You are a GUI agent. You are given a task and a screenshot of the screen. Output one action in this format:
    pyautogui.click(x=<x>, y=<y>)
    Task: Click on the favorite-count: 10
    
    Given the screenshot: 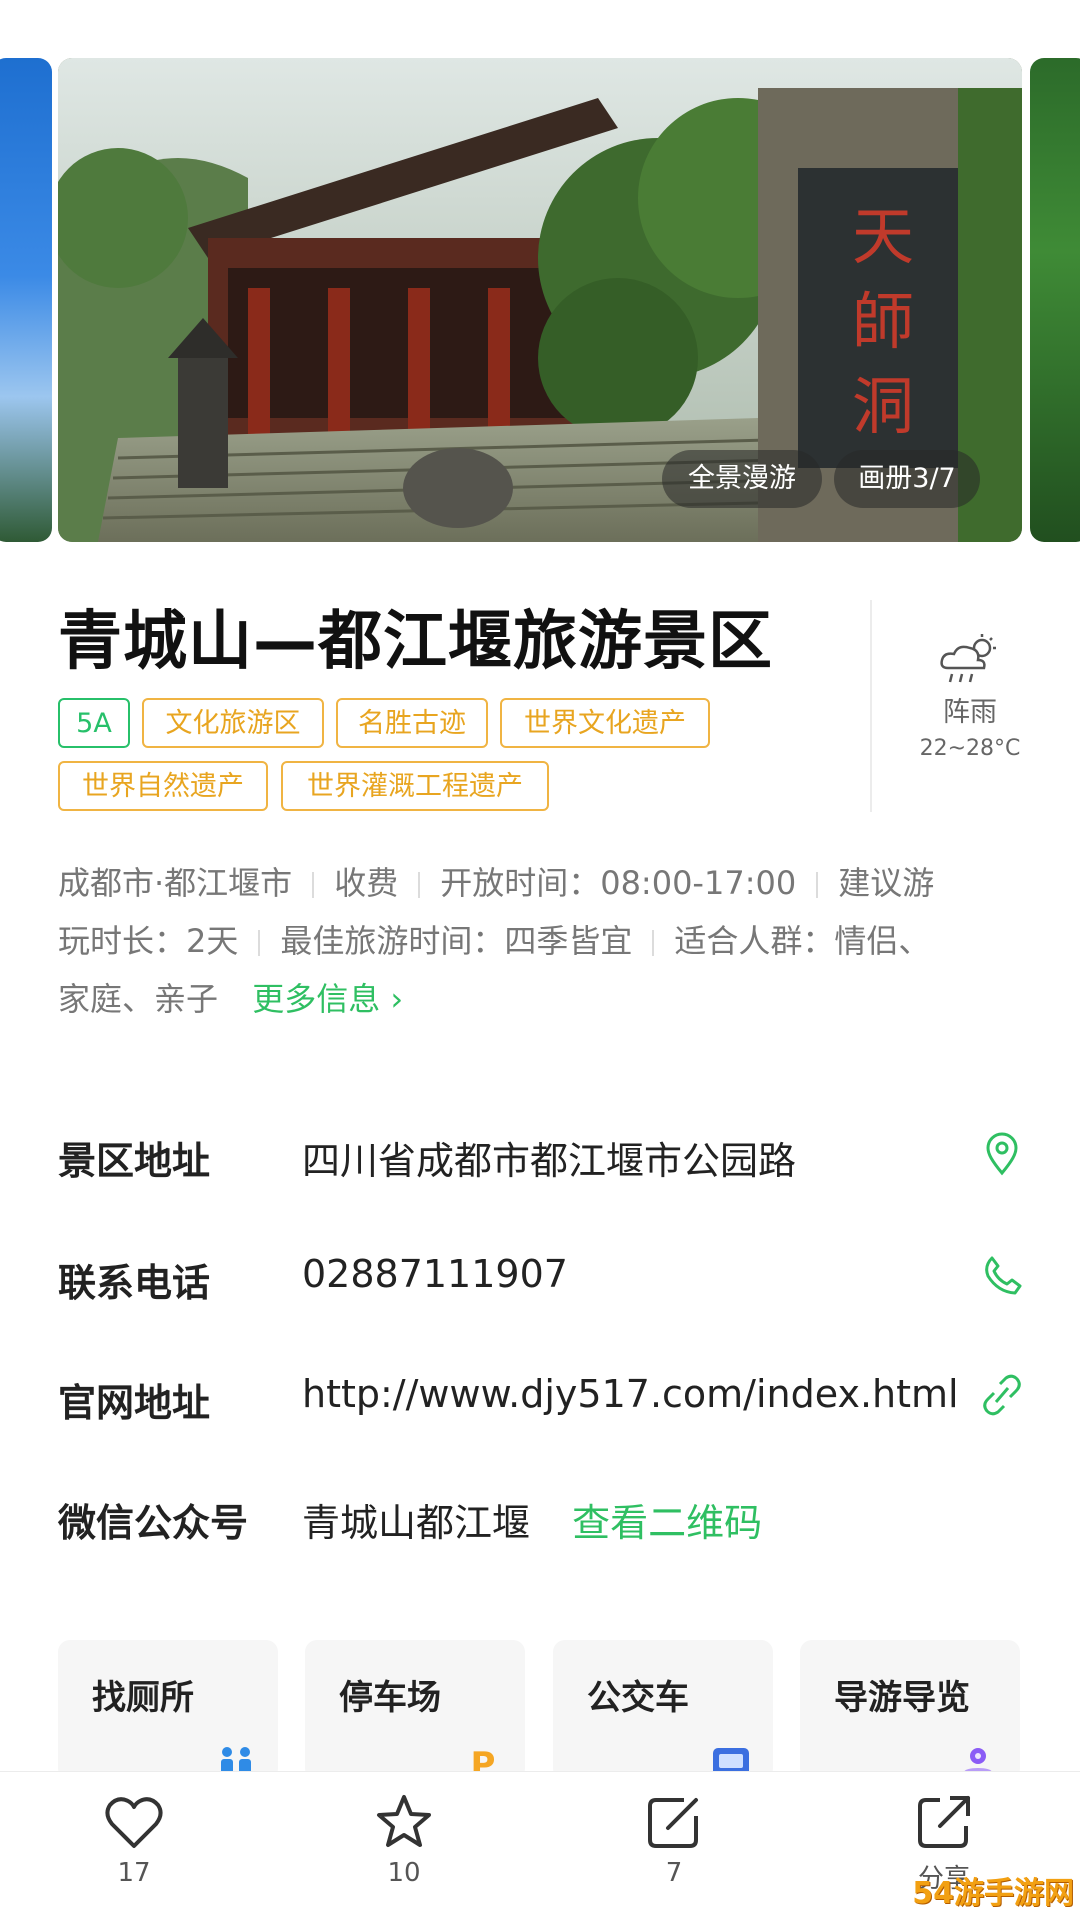 What is the action you would take?
    pyautogui.click(x=404, y=1873)
    